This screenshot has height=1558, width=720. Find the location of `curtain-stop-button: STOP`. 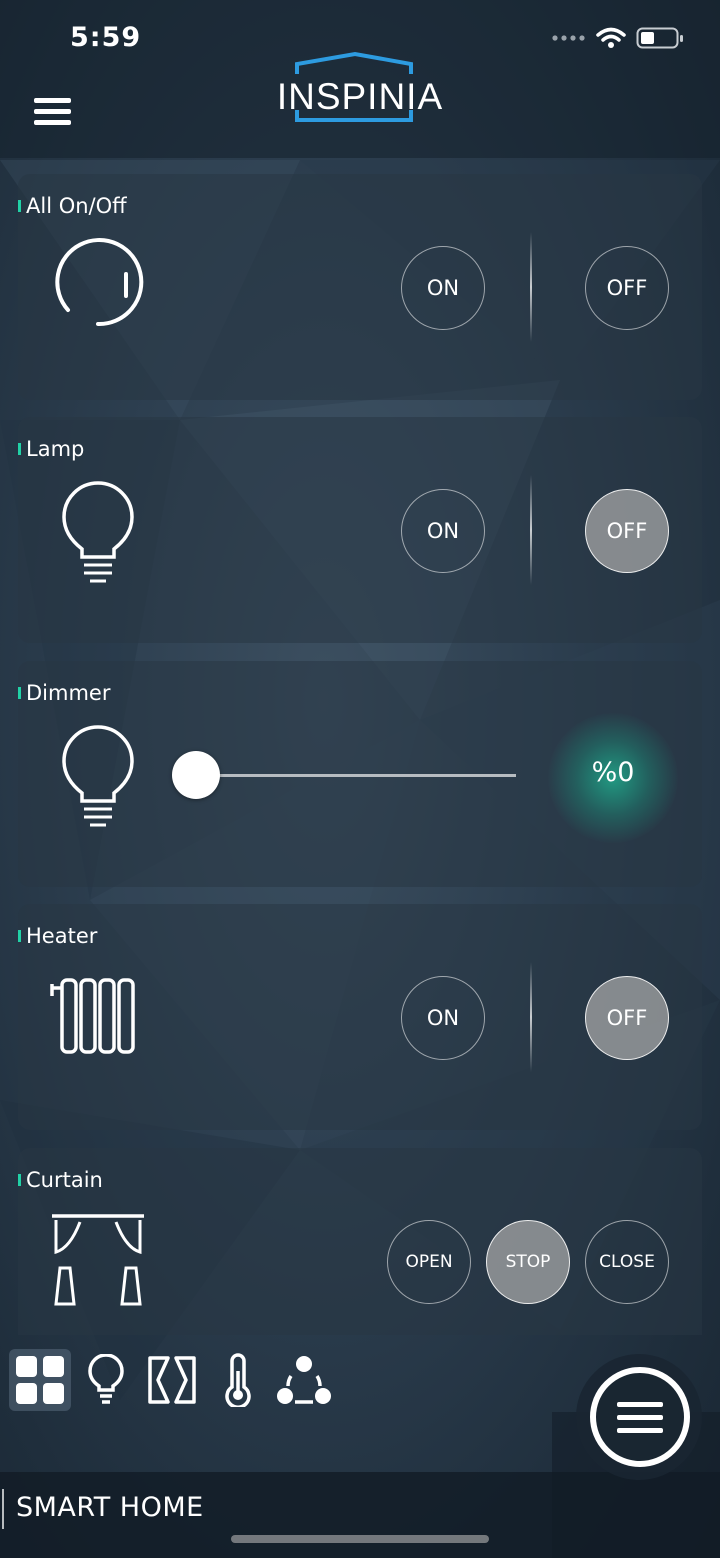

curtain-stop-button: STOP is located at coordinates (528, 1262).